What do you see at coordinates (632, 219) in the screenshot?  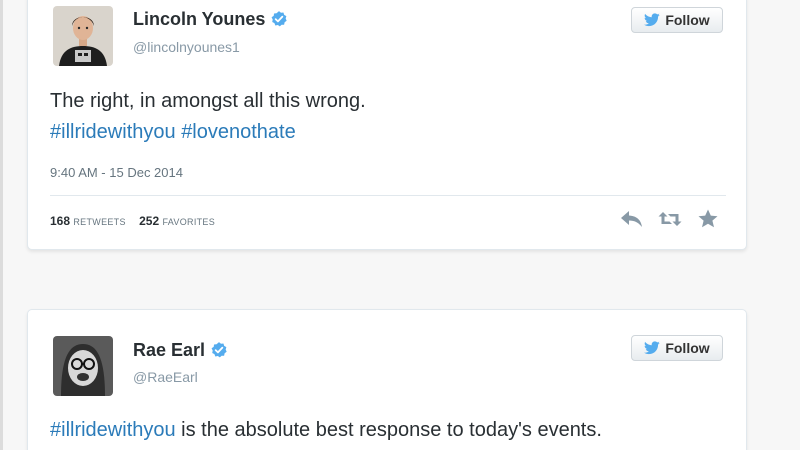 I see `reply-icon` at bounding box center [632, 219].